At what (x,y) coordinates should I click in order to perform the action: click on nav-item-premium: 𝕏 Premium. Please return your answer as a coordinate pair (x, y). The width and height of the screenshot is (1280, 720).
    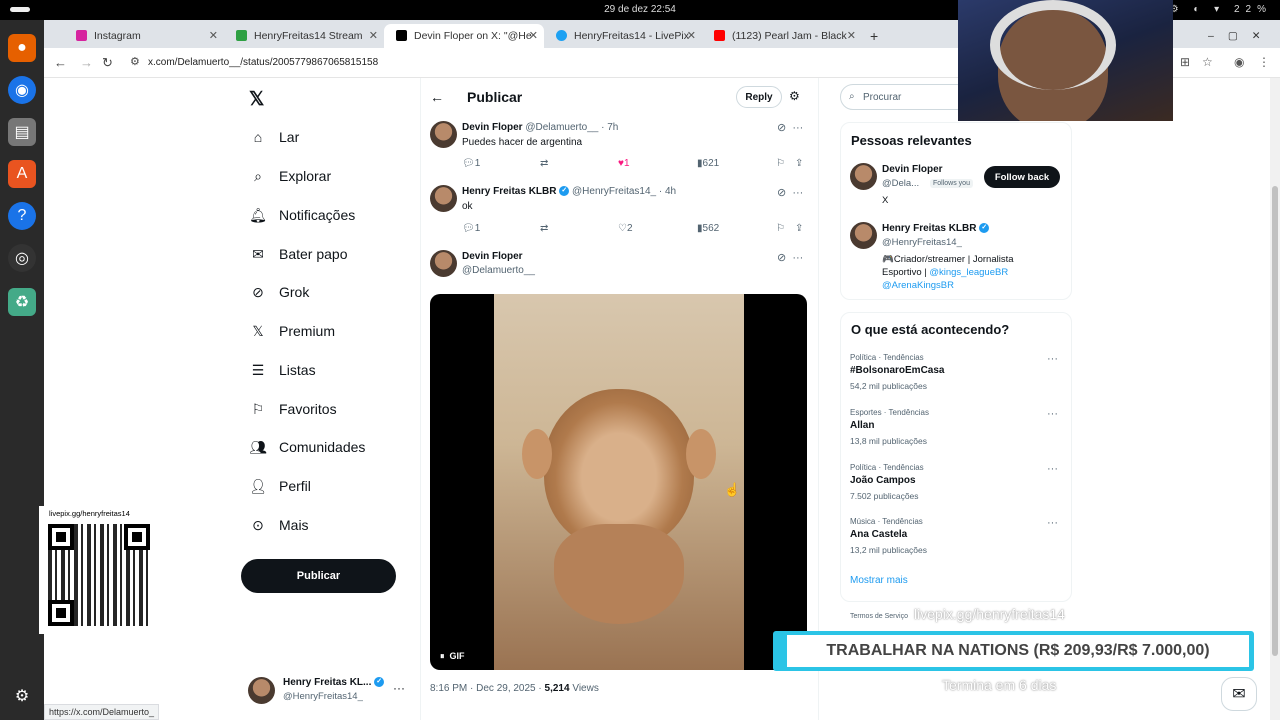
    Looking at the image, I should click on (292, 331).